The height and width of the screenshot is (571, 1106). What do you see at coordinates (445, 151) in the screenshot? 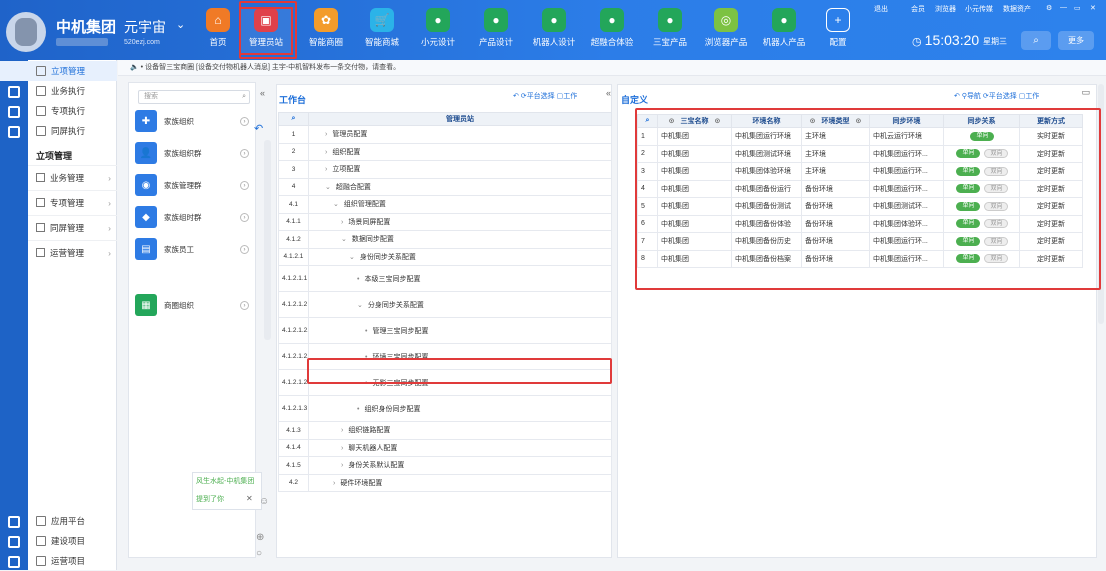
I see `tree-row: 2 › 组织配置` at bounding box center [445, 151].